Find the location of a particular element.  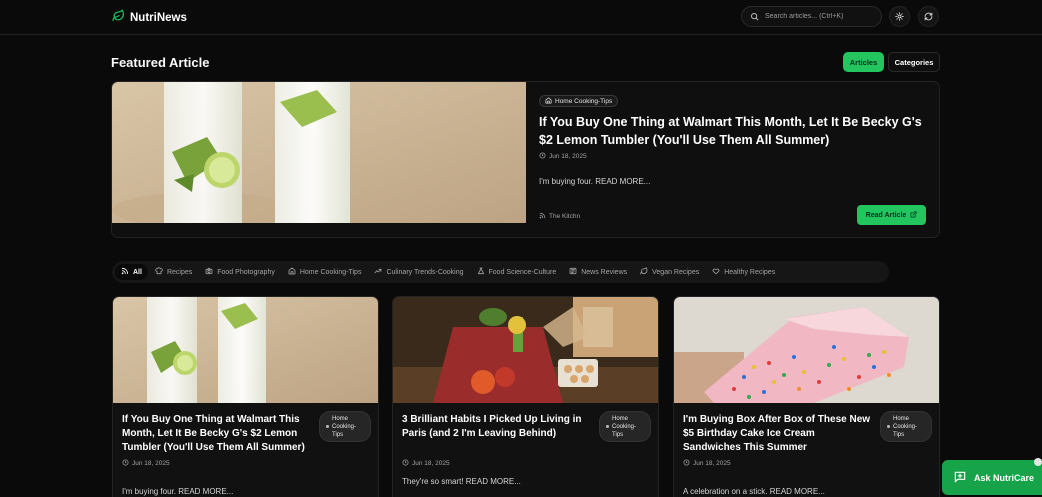

featured-article-source: The Kitchn is located at coordinates (559, 216).